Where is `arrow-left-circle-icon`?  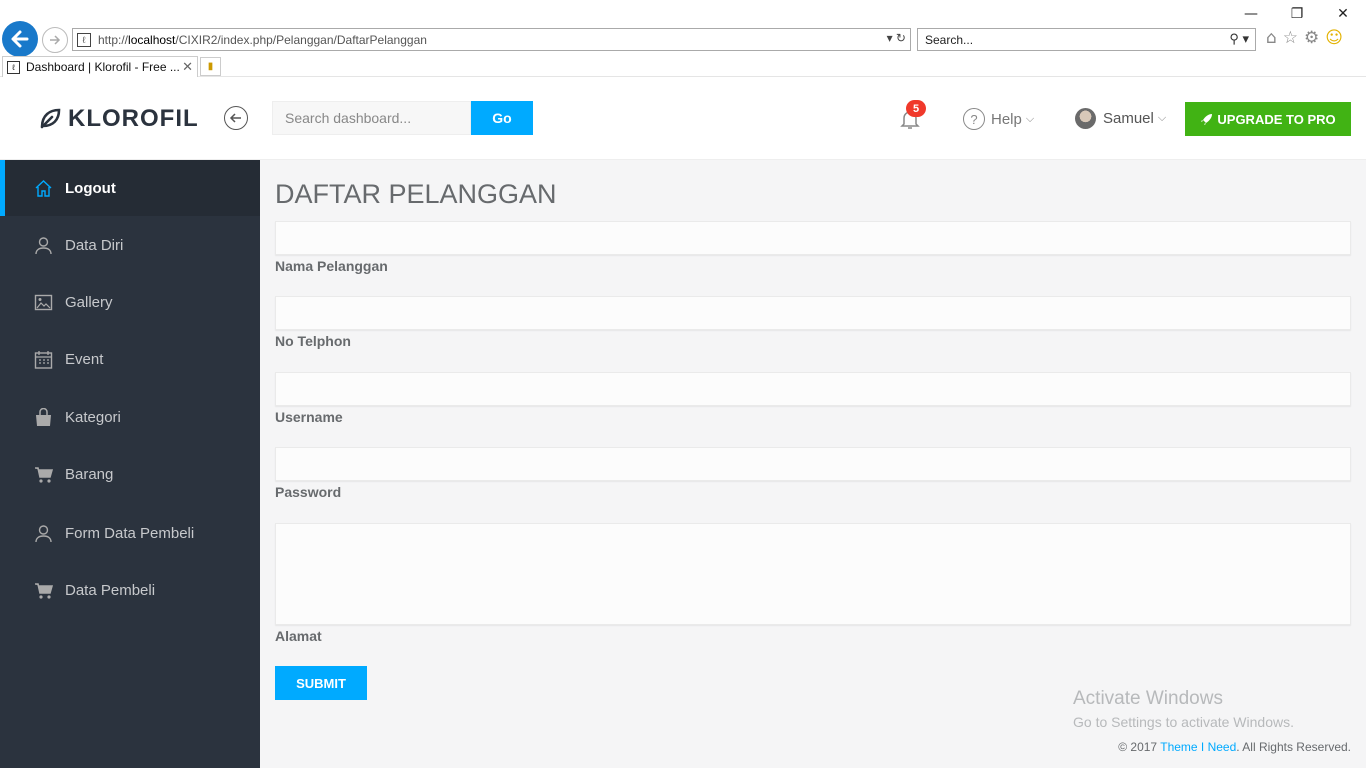
arrow-left-circle-icon is located at coordinates (235, 118).